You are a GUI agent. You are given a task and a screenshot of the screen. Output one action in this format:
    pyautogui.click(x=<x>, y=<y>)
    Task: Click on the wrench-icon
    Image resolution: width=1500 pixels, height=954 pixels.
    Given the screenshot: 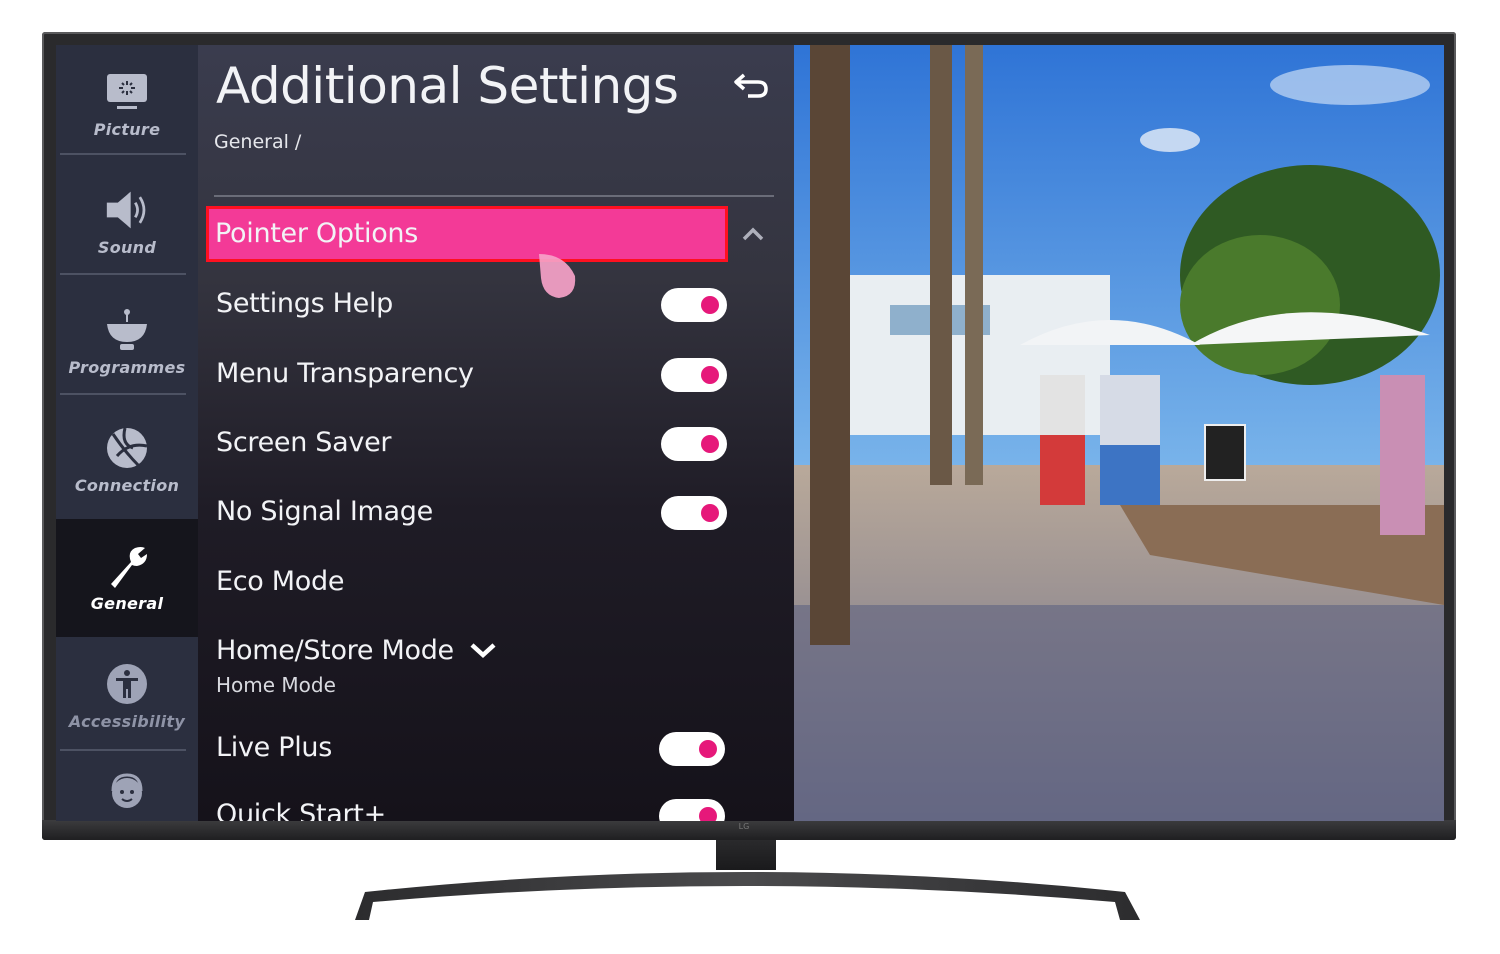 What is the action you would take?
    pyautogui.click(x=127, y=566)
    